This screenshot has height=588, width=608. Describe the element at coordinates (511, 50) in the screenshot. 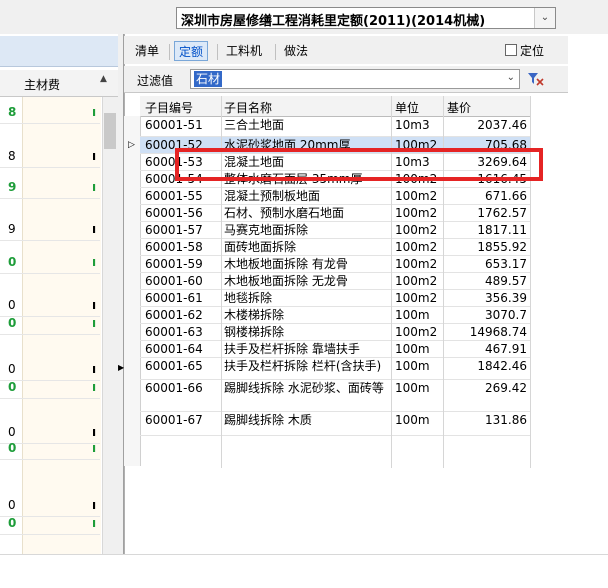

I see `locate-checkbox` at that location.